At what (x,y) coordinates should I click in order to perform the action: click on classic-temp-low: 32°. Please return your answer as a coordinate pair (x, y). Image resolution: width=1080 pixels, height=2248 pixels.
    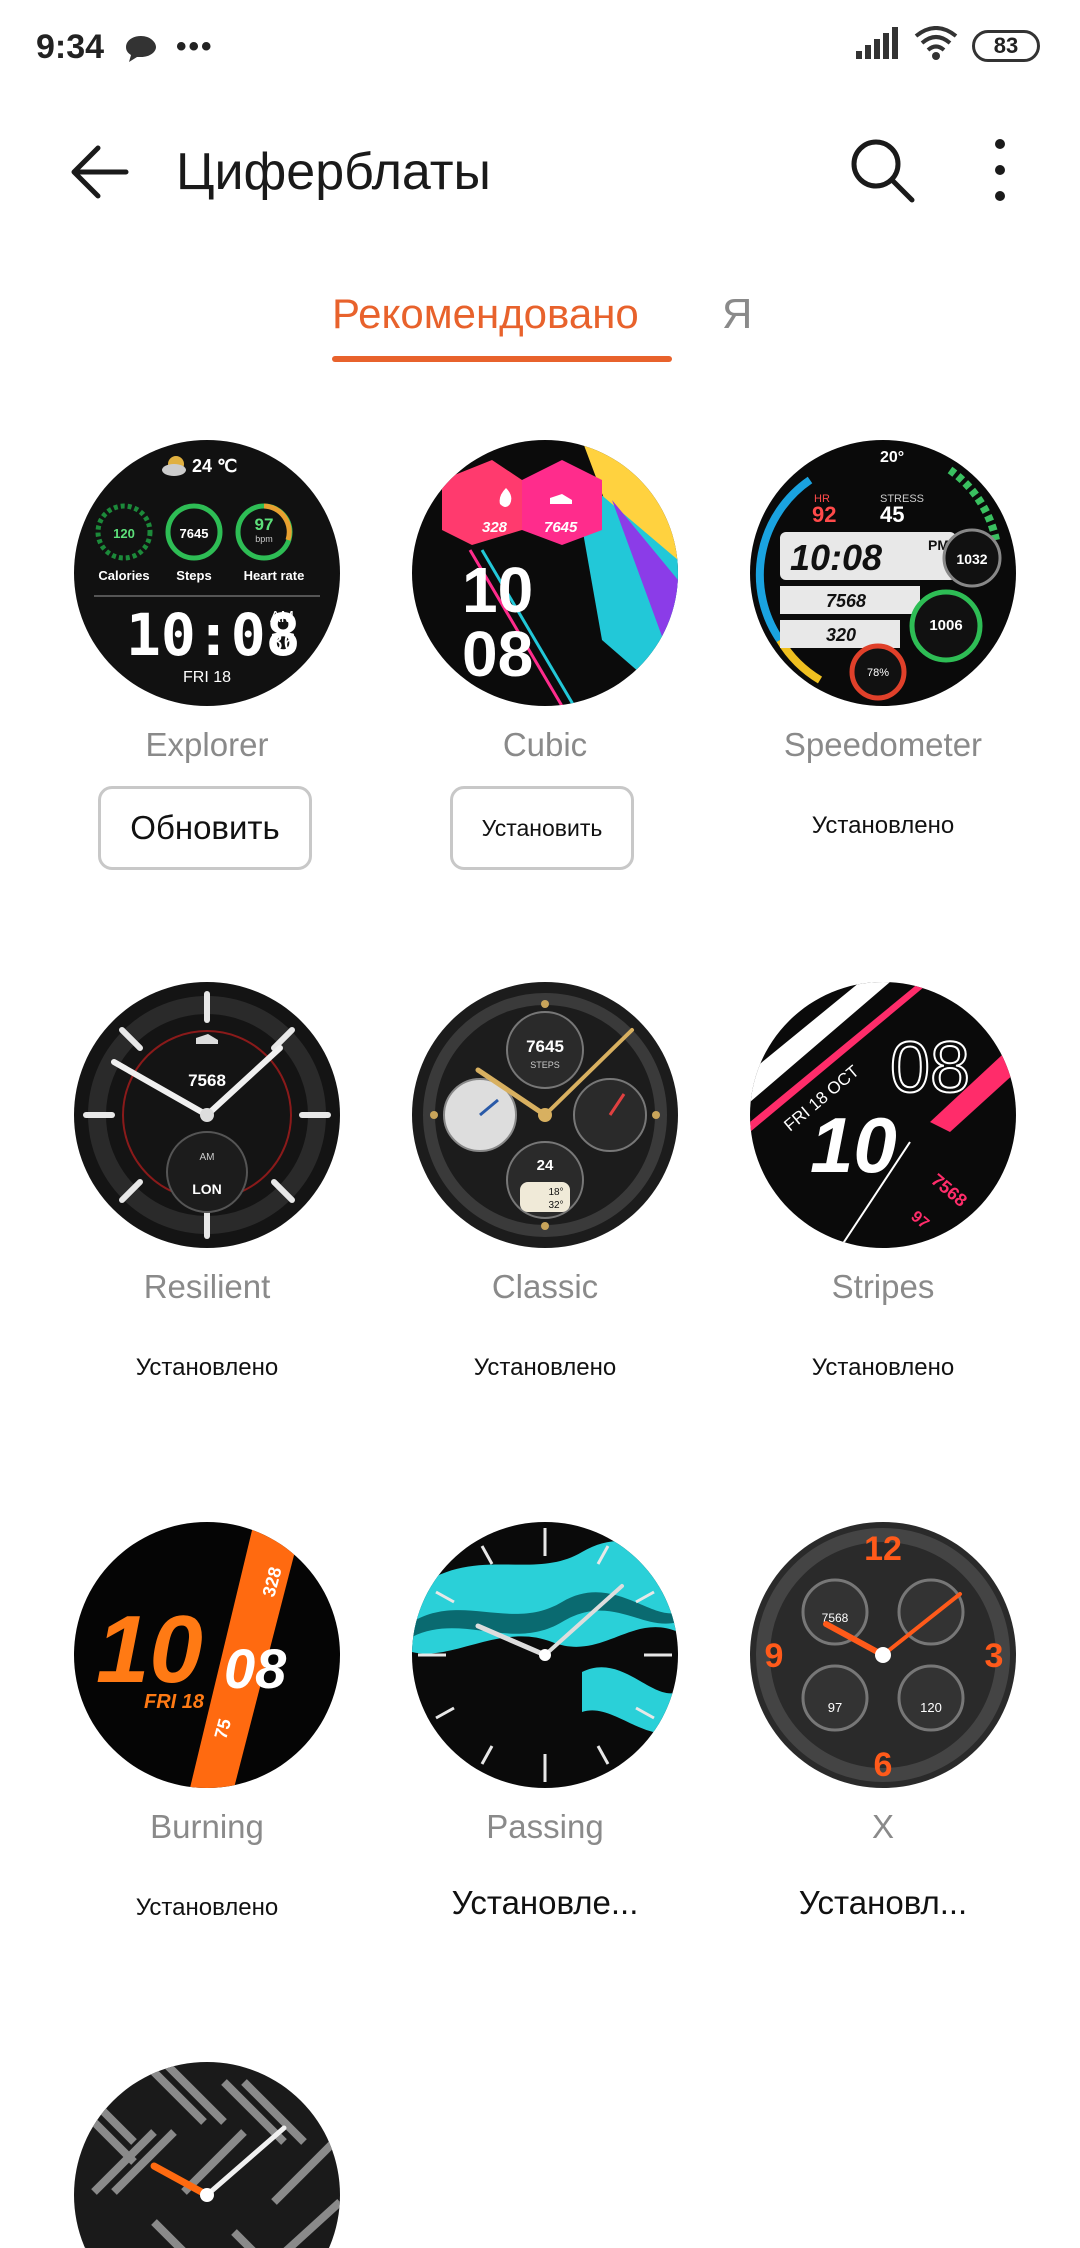
    Looking at the image, I should click on (555, 1205).